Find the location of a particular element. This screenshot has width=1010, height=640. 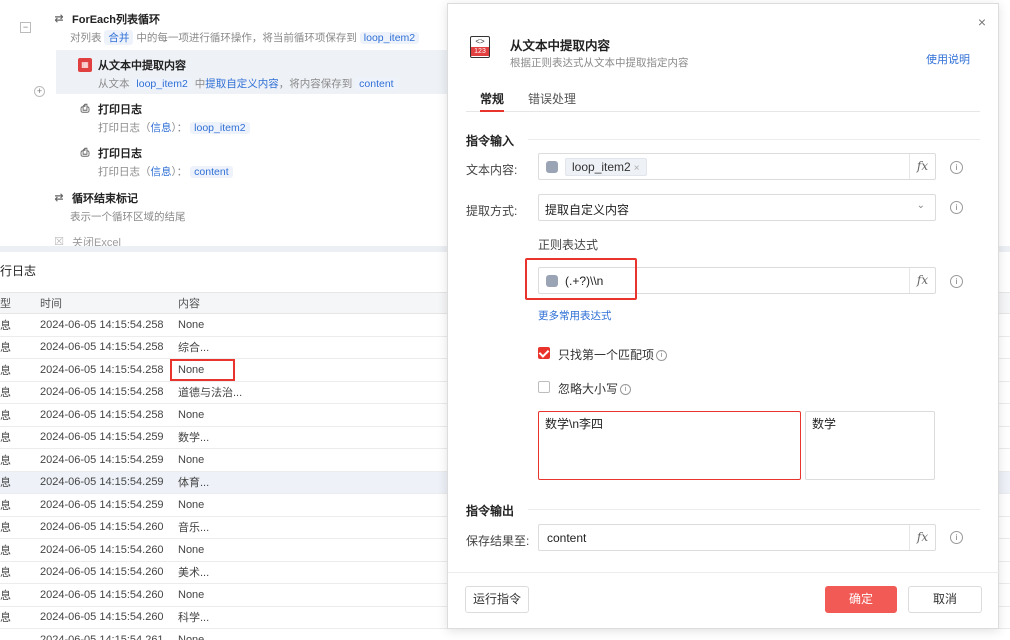

tab-error-handling: 错误处理 is located at coordinates (552, 98).